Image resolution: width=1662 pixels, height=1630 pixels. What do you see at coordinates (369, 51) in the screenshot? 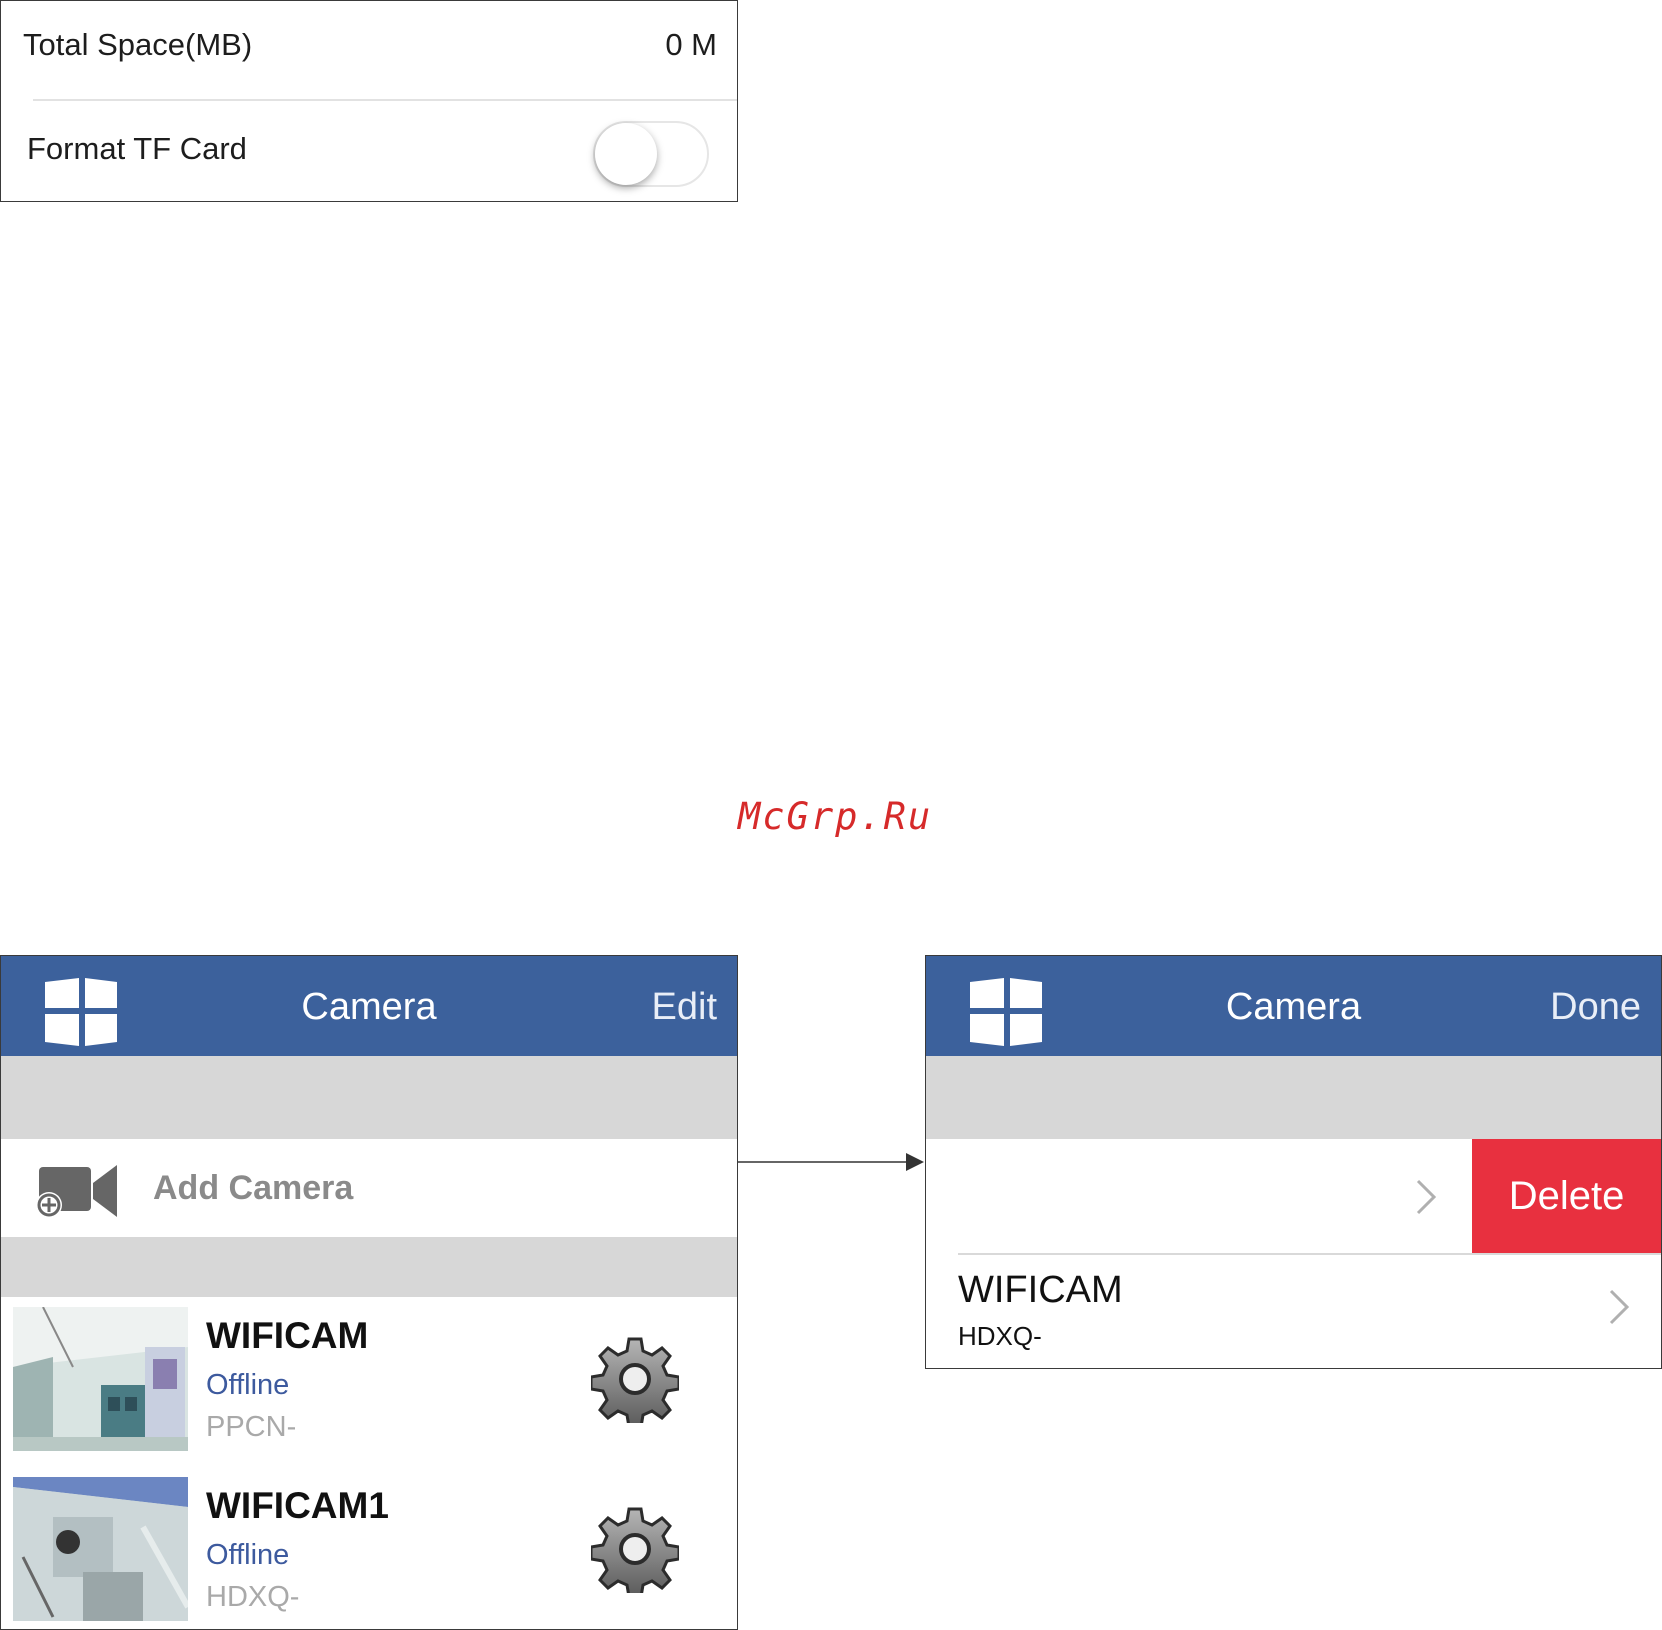
I see `total-space-row: Total Space(MB) 0 M` at bounding box center [369, 51].